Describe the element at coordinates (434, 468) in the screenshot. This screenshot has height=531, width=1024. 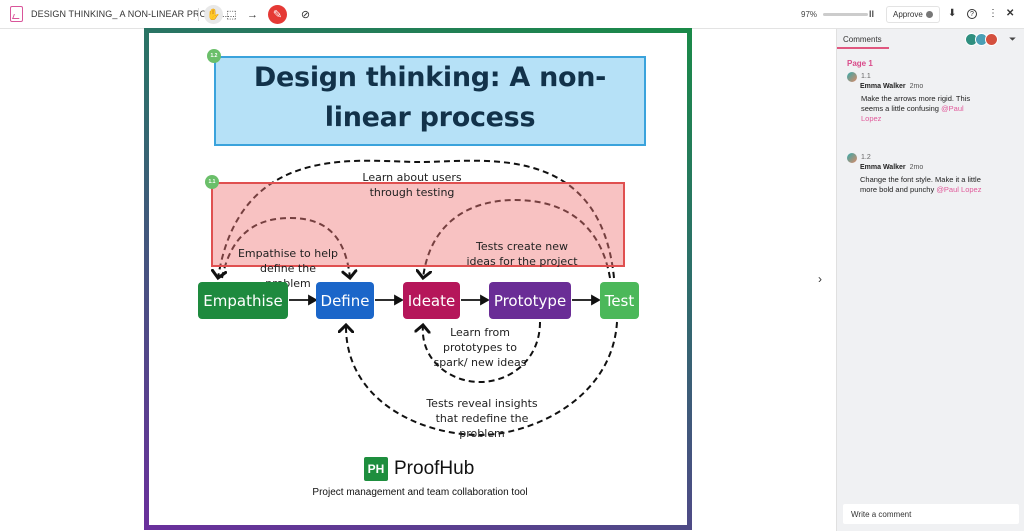
I see `proofhub-logo-text: ProofHub` at that location.